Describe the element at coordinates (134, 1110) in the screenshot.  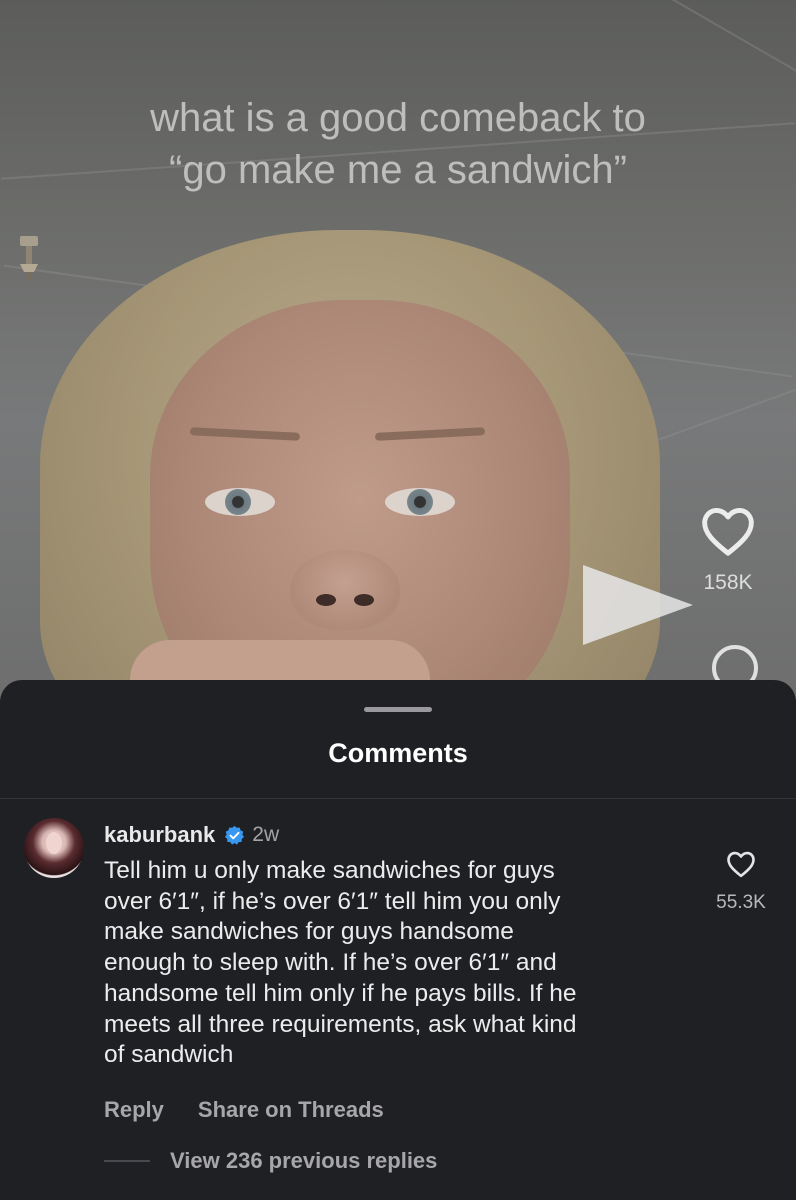
I see `reply-button: Reply` at that location.